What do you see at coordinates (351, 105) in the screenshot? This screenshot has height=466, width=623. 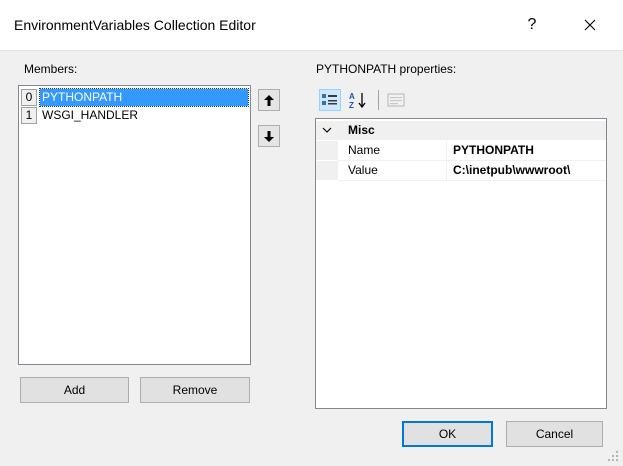 I see `svg-text: Z` at bounding box center [351, 105].